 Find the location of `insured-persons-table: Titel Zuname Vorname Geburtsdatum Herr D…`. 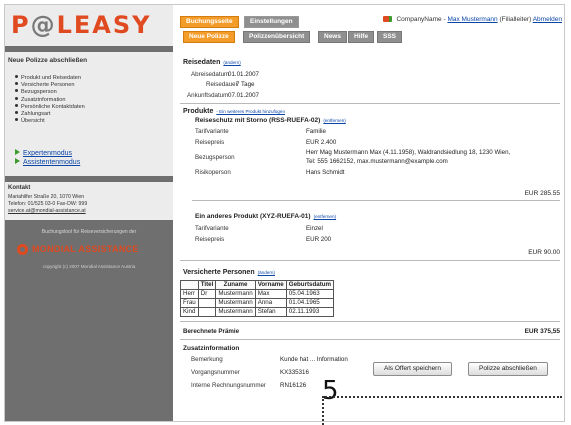

insured-persons-table: Titel Zuname Vorname Geburtsdatum Herr D… is located at coordinates (257, 298).